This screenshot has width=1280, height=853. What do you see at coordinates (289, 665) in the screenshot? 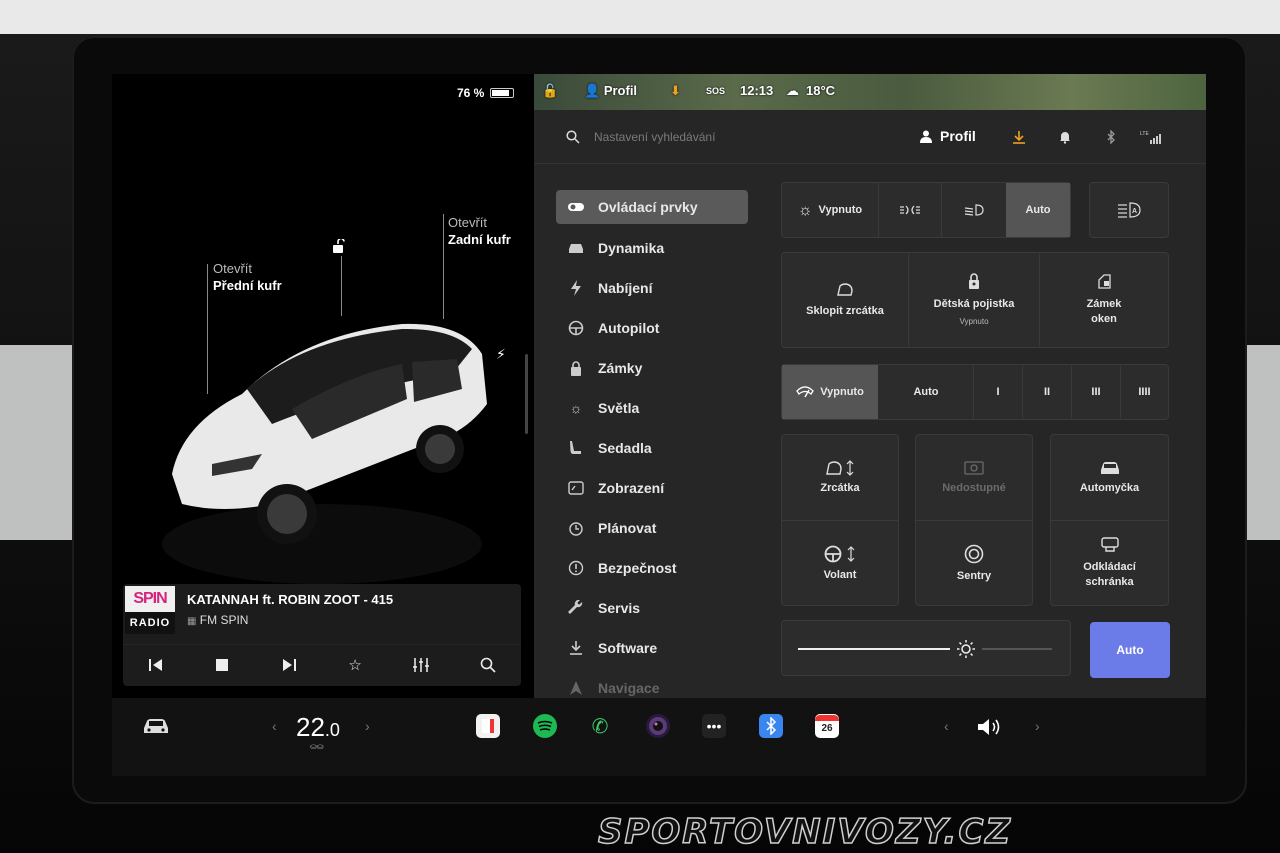
I see `next-track-button` at bounding box center [289, 665].